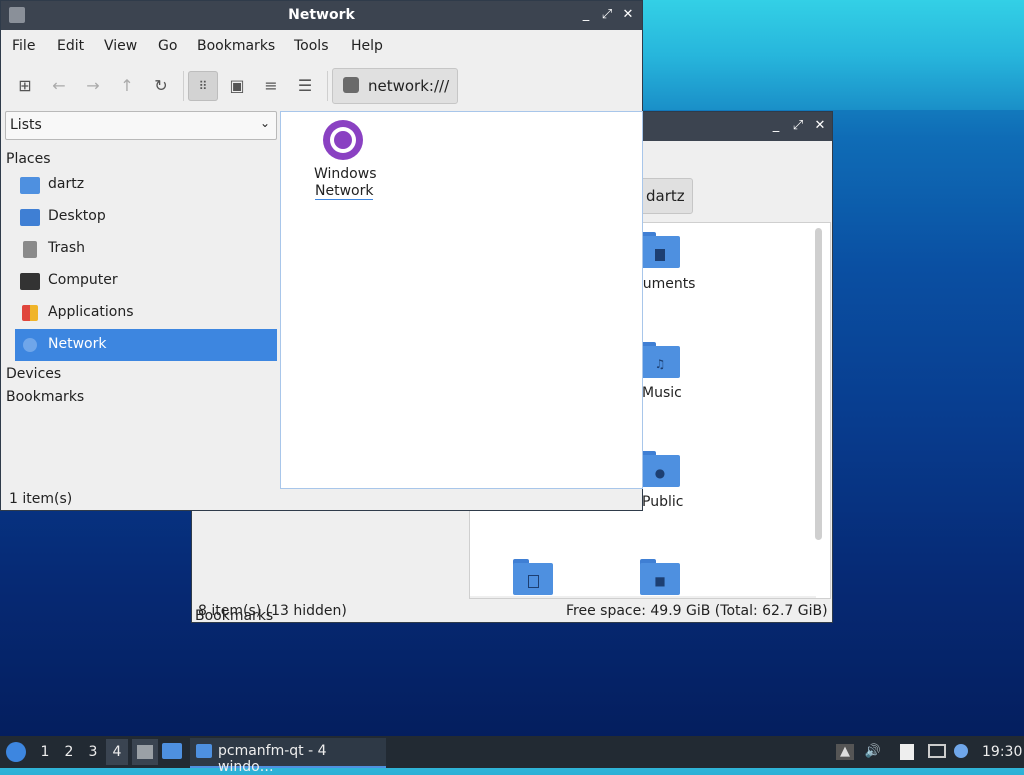 This screenshot has width=1024, height=775. Describe the element at coordinates (146, 281) in the screenshot. I see `sidebar-item-computer: Computer` at that location.